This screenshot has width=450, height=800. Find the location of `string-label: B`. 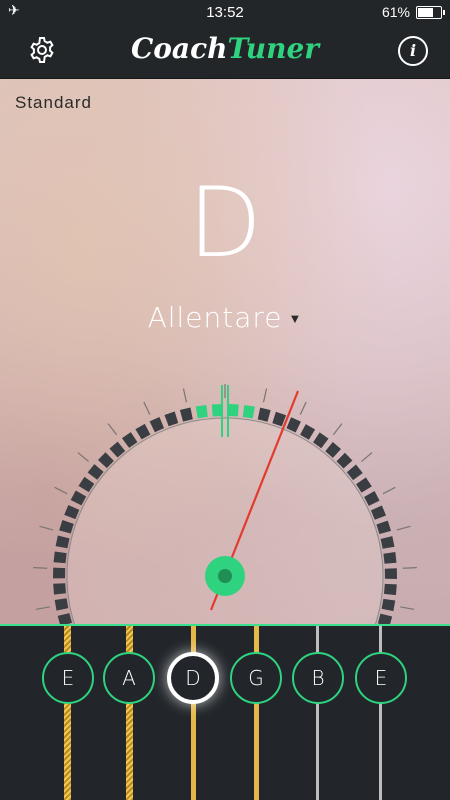

string-label: B is located at coordinates (318, 678).